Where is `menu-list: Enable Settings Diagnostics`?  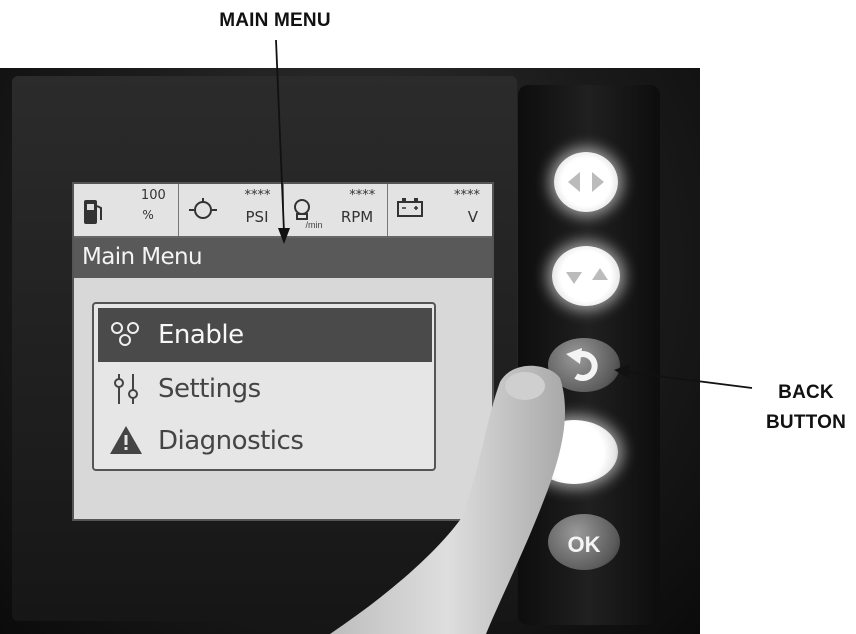
menu-list: Enable Settings Diagnostics is located at coordinates (264, 386).